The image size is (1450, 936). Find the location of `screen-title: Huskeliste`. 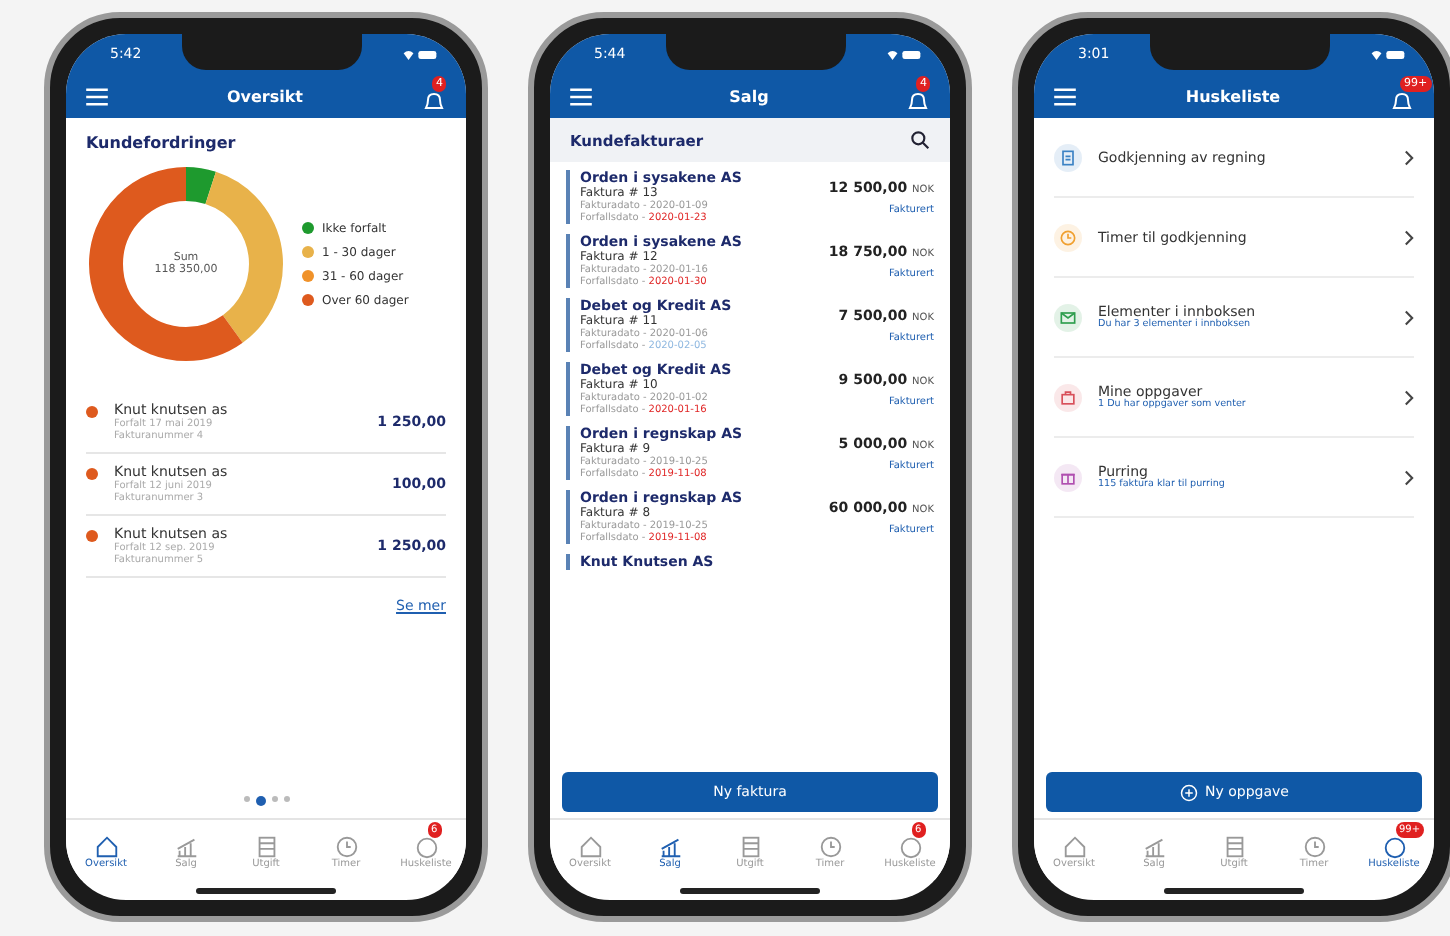

screen-title: Huskeliste is located at coordinates (1233, 96).